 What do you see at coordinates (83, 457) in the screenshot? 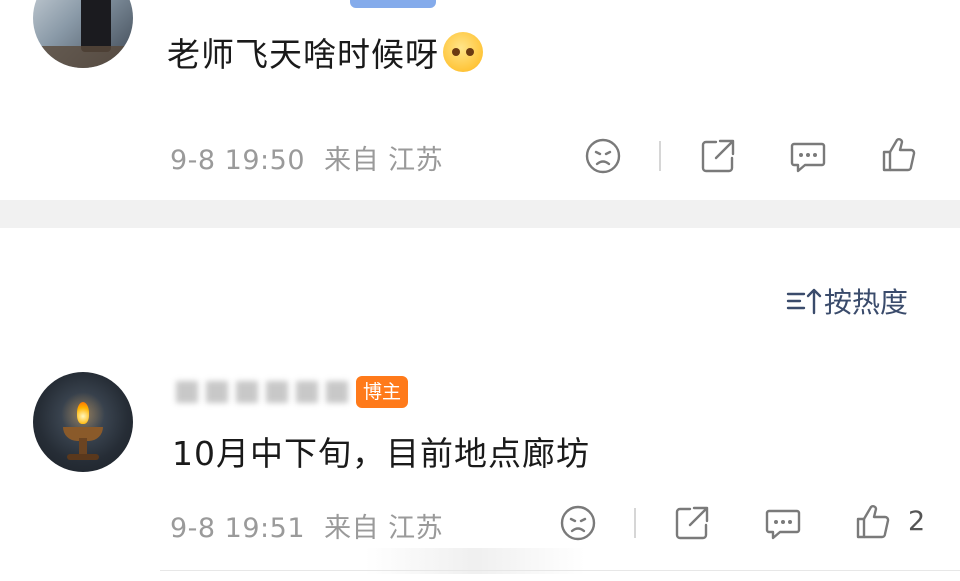
I see `lamp-base` at bounding box center [83, 457].